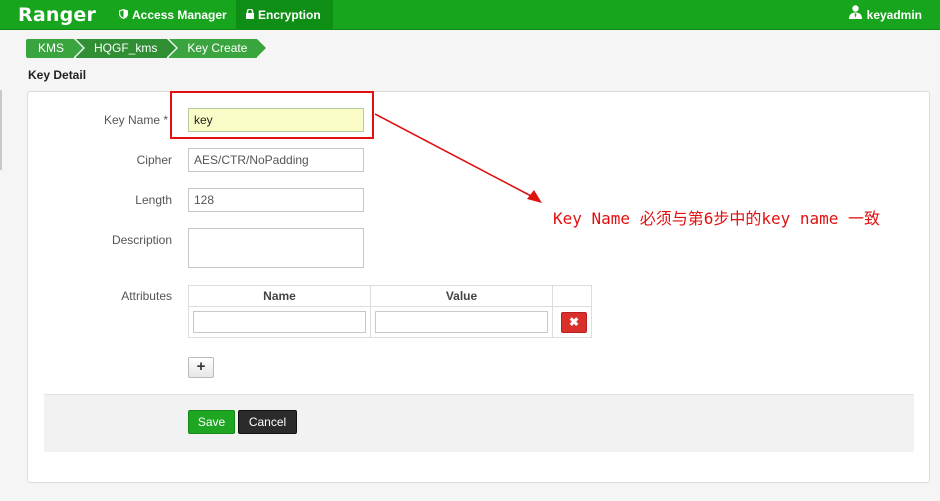 This screenshot has width=940, height=501. I want to click on cipher-label: Cipher, so click(154, 160).